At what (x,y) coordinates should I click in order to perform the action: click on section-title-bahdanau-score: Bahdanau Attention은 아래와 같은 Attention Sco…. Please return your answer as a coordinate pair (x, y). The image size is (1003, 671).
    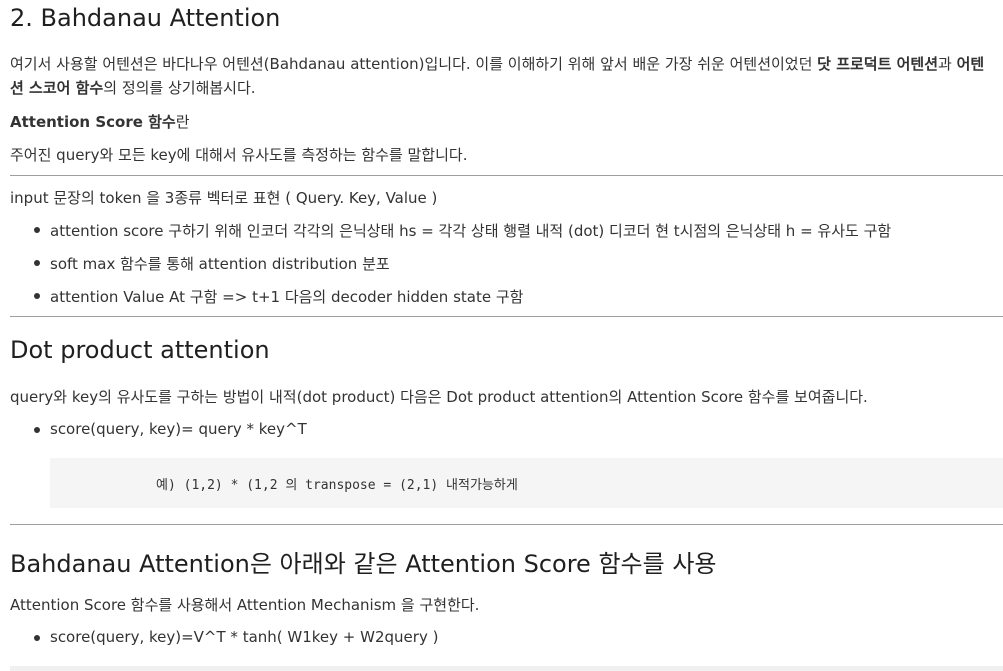
    Looking at the image, I should click on (363, 564).